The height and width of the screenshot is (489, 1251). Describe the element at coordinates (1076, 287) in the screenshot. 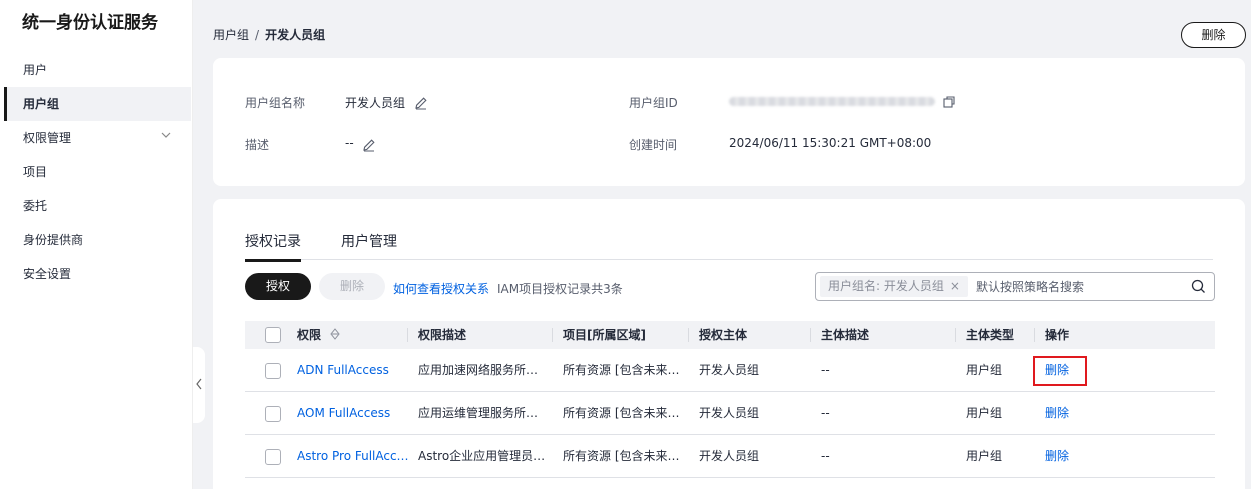

I see `search-input` at that location.